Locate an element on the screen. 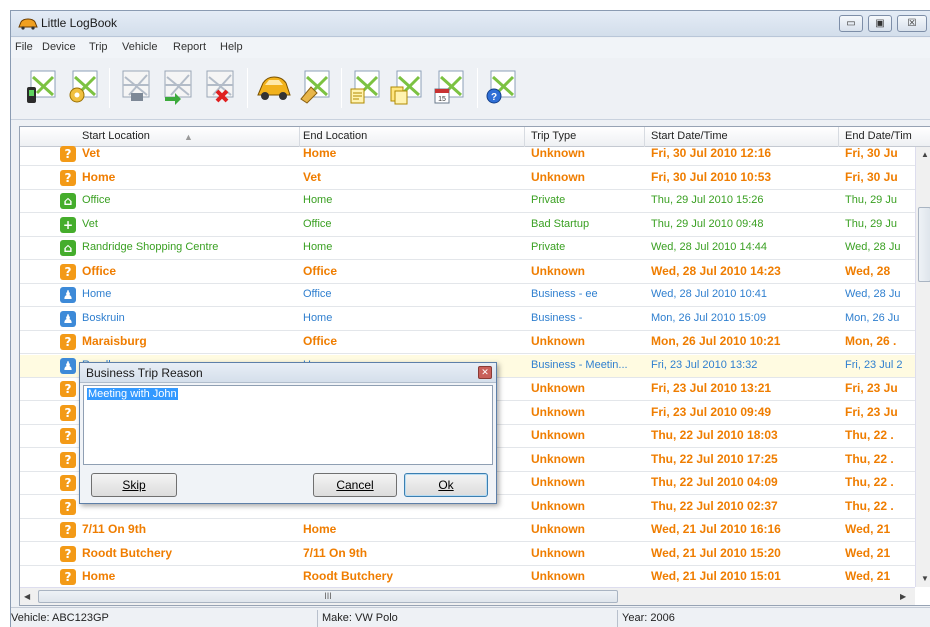 The width and height of the screenshot is (930, 627). cell-end-dt: Wed, 28 Ju is located at coordinates (873, 294).